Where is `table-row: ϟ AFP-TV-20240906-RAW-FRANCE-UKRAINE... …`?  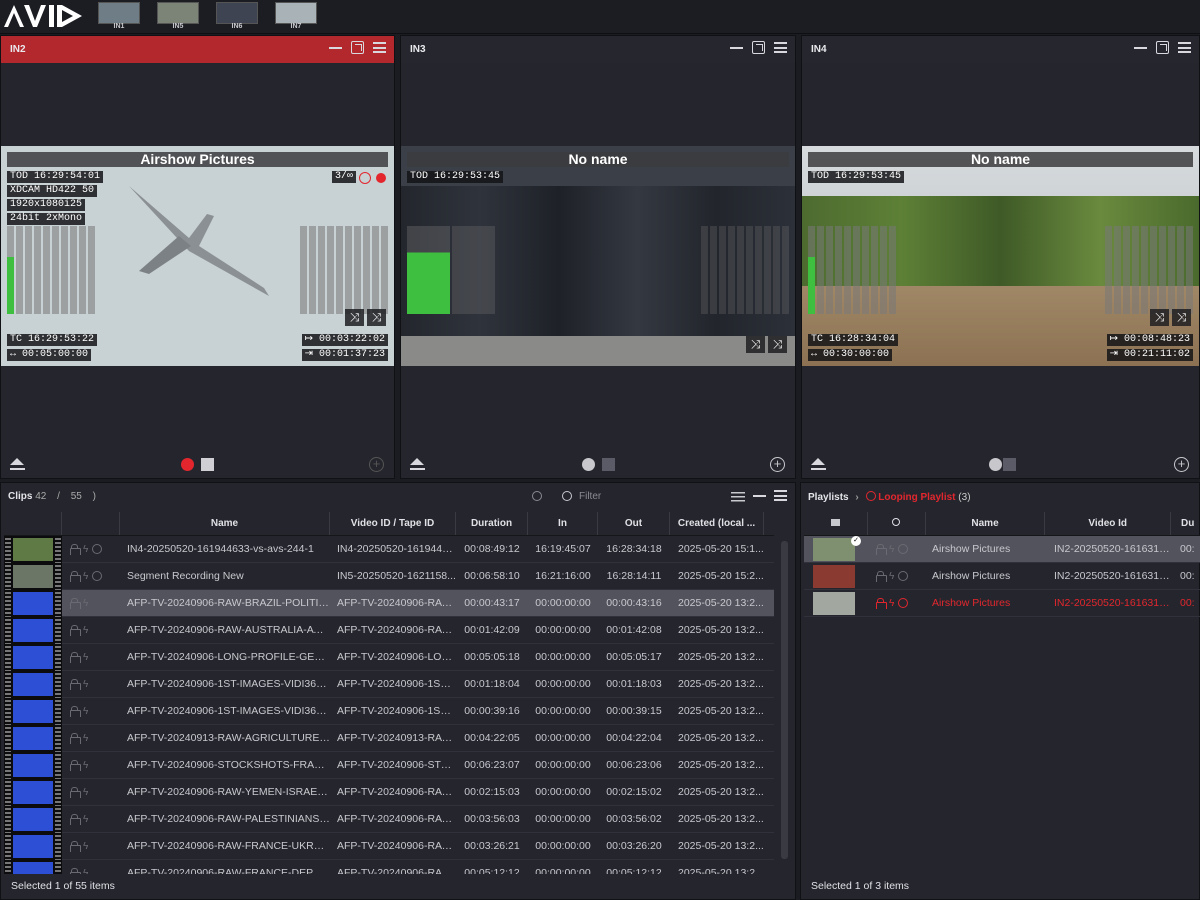 table-row: ϟ AFP-TV-20240906-RAW-FRANCE-UKRAINE... … is located at coordinates (389, 846).